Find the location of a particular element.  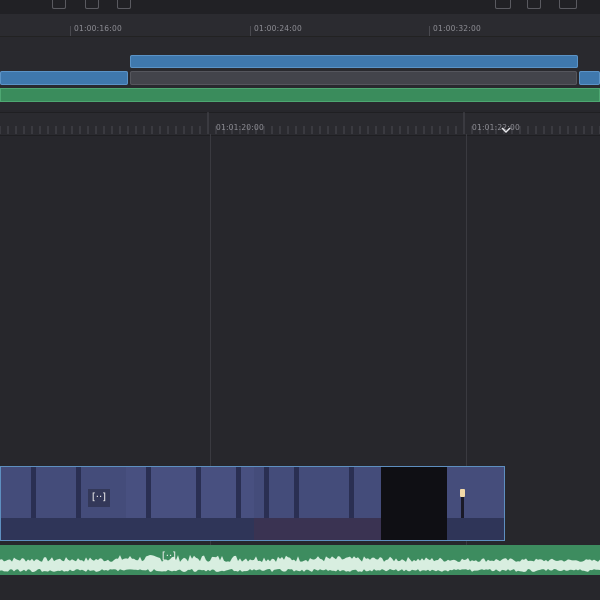

audio-track-lower is located at coordinates (300, 587).